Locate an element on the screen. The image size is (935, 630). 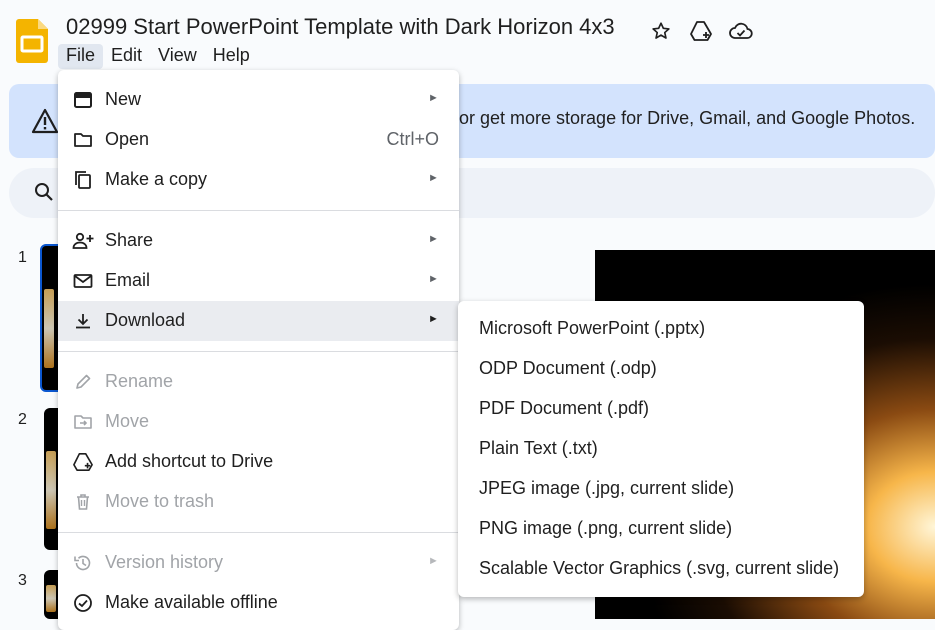
menu-item-rename: Rename is located at coordinates (258, 382).